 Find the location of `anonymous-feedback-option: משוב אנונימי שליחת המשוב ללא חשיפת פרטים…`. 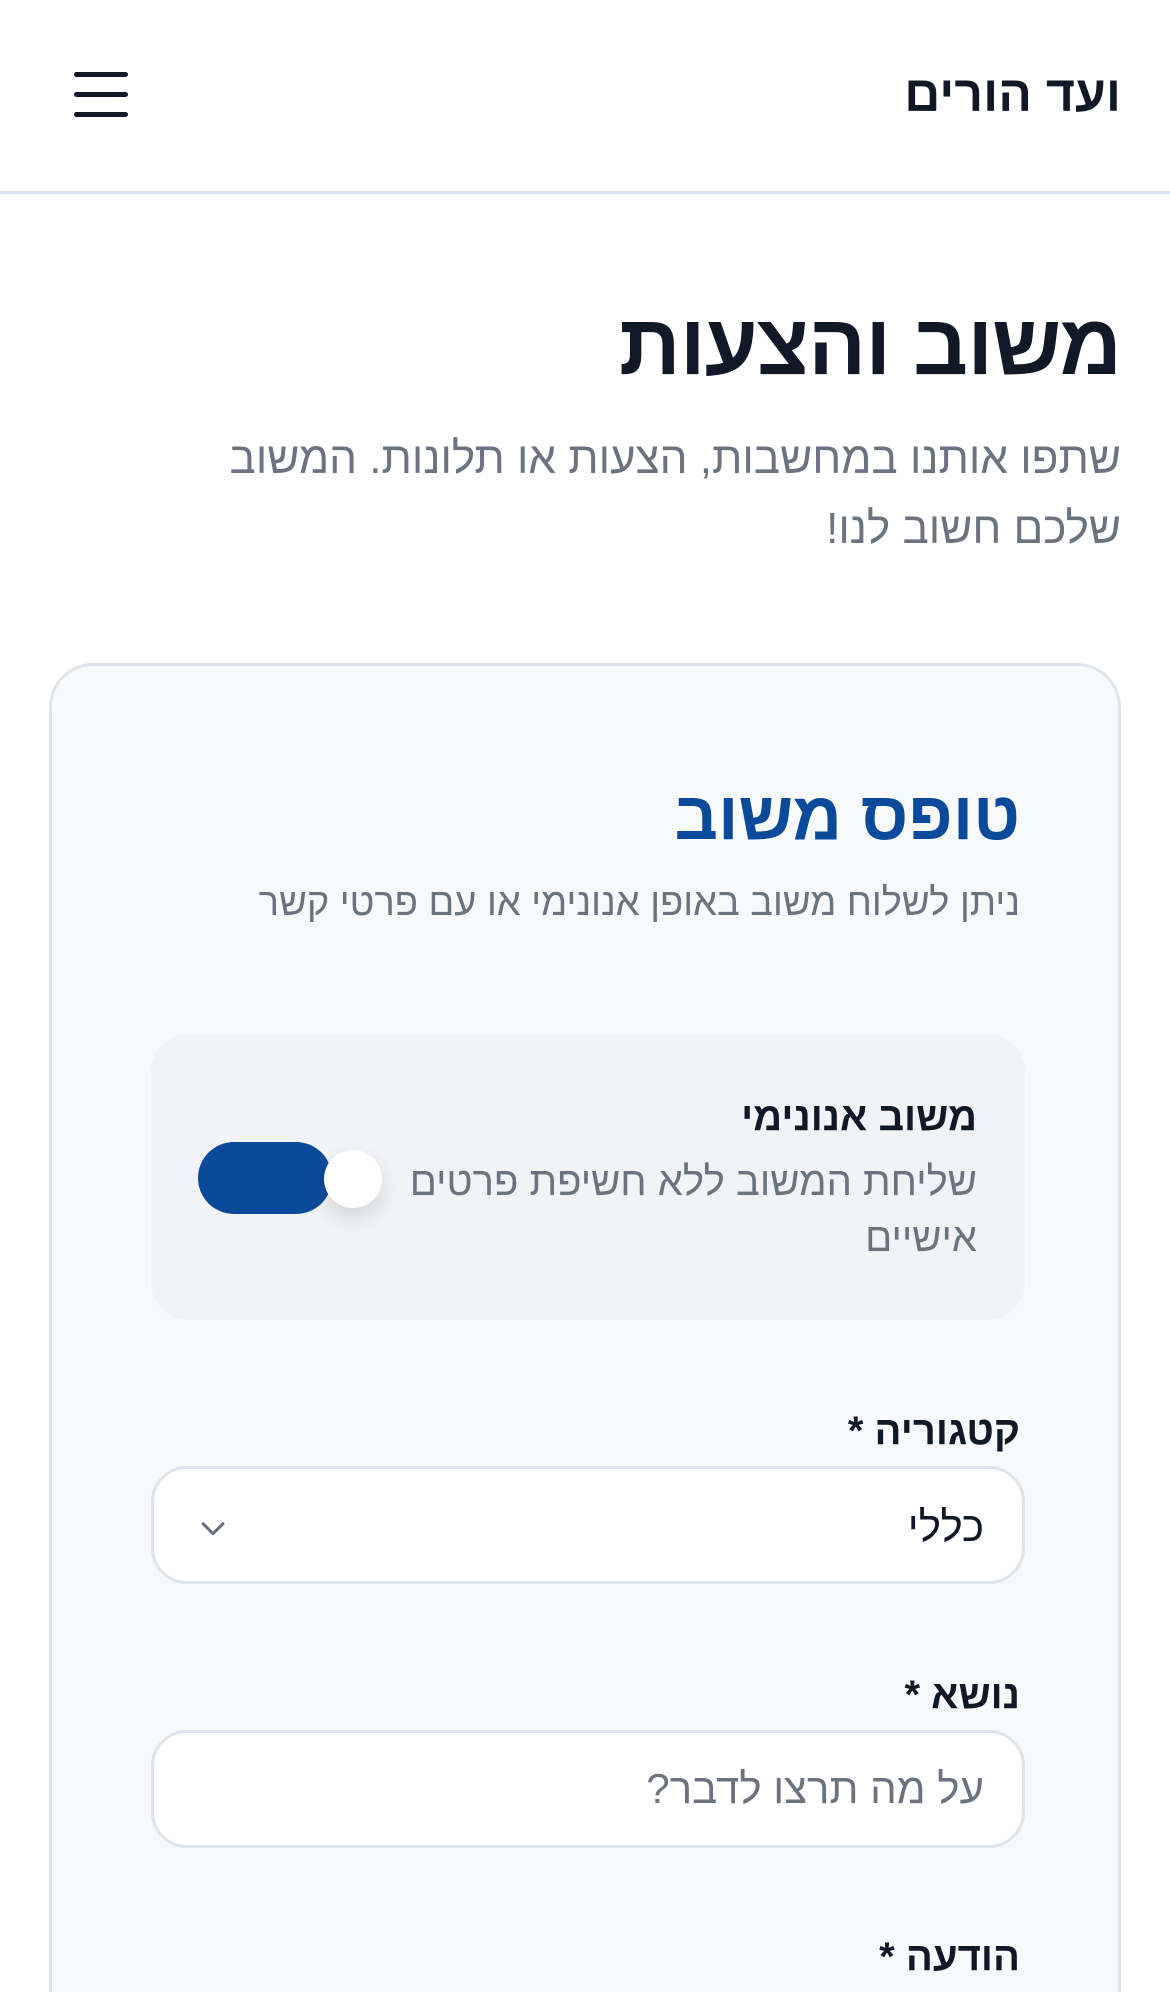

anonymous-feedback-option: משוב אנונימי שליחת המשוב ללא חשיפת פרטים… is located at coordinates (588, 1177).